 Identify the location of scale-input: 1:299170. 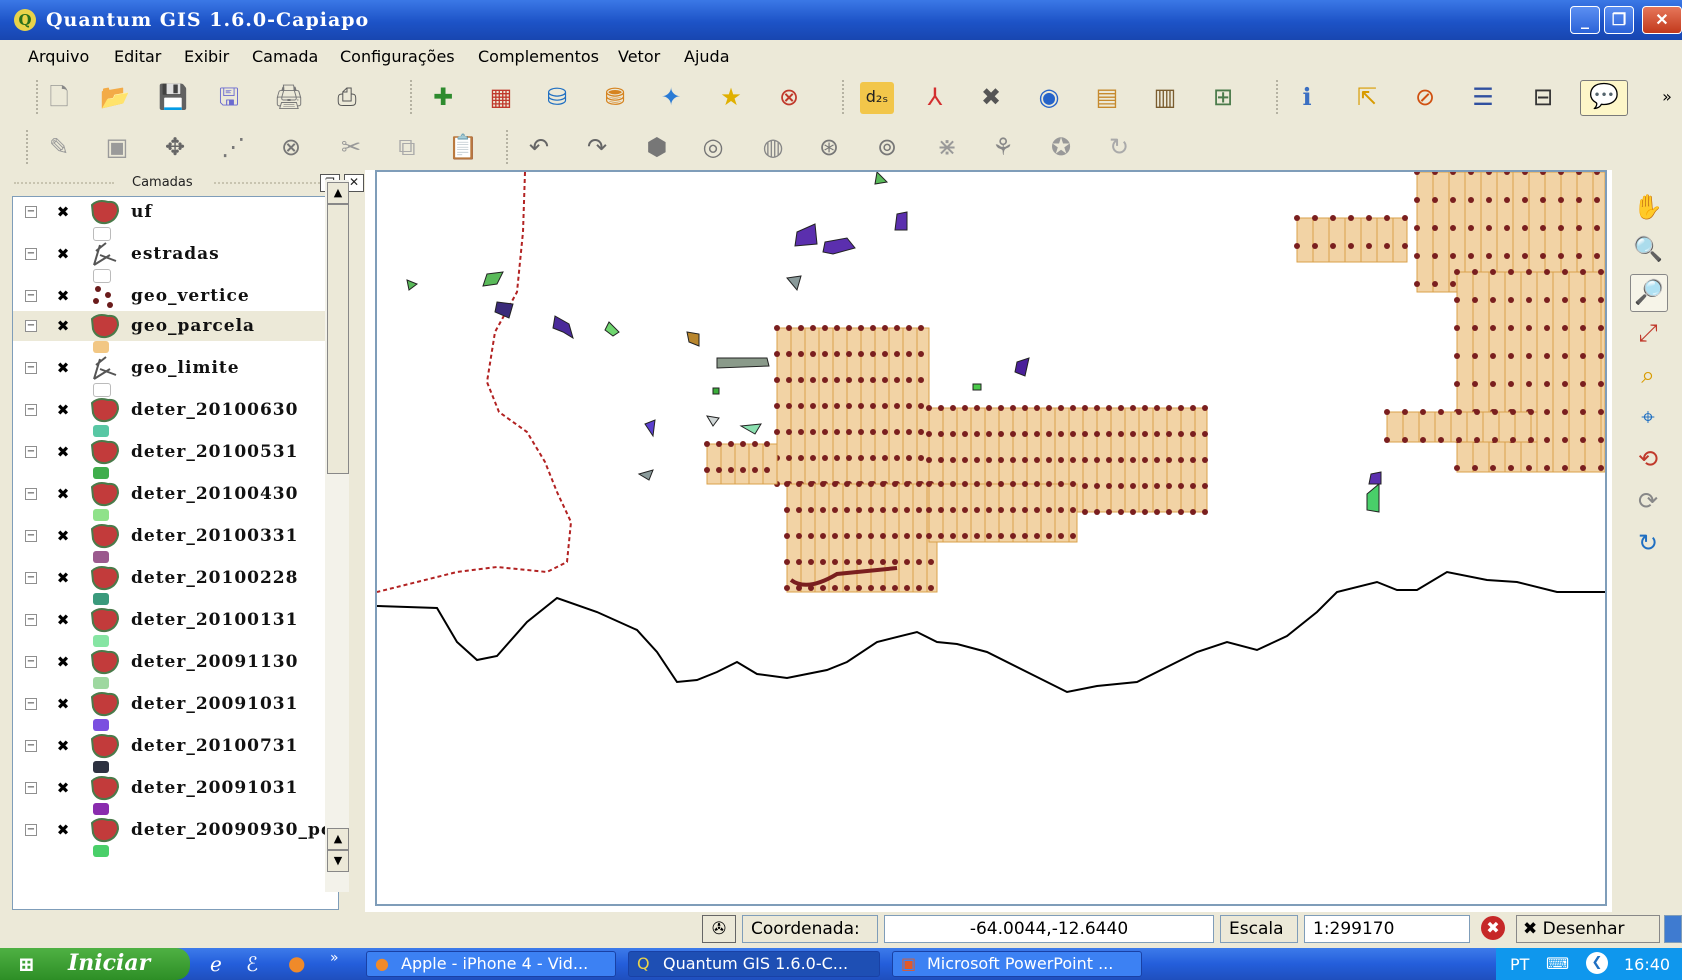
(1387, 929).